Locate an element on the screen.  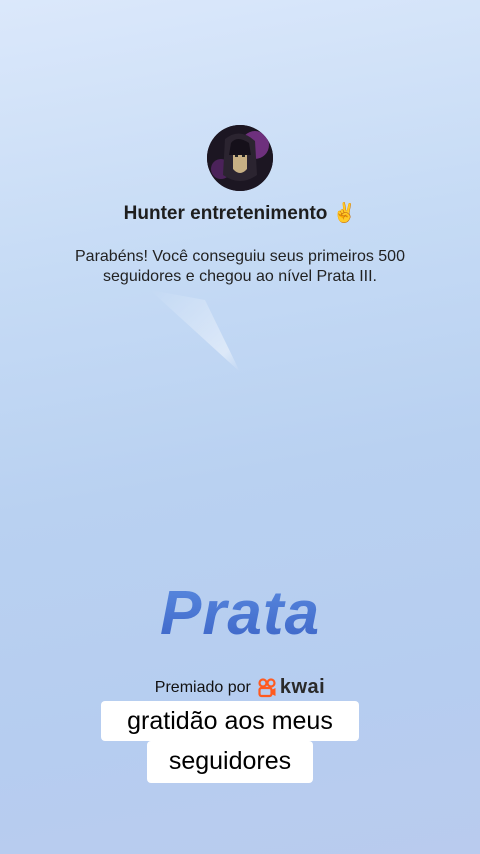
profile-name: Hunter entretenimento ✌️ is located at coordinates (240, 213).